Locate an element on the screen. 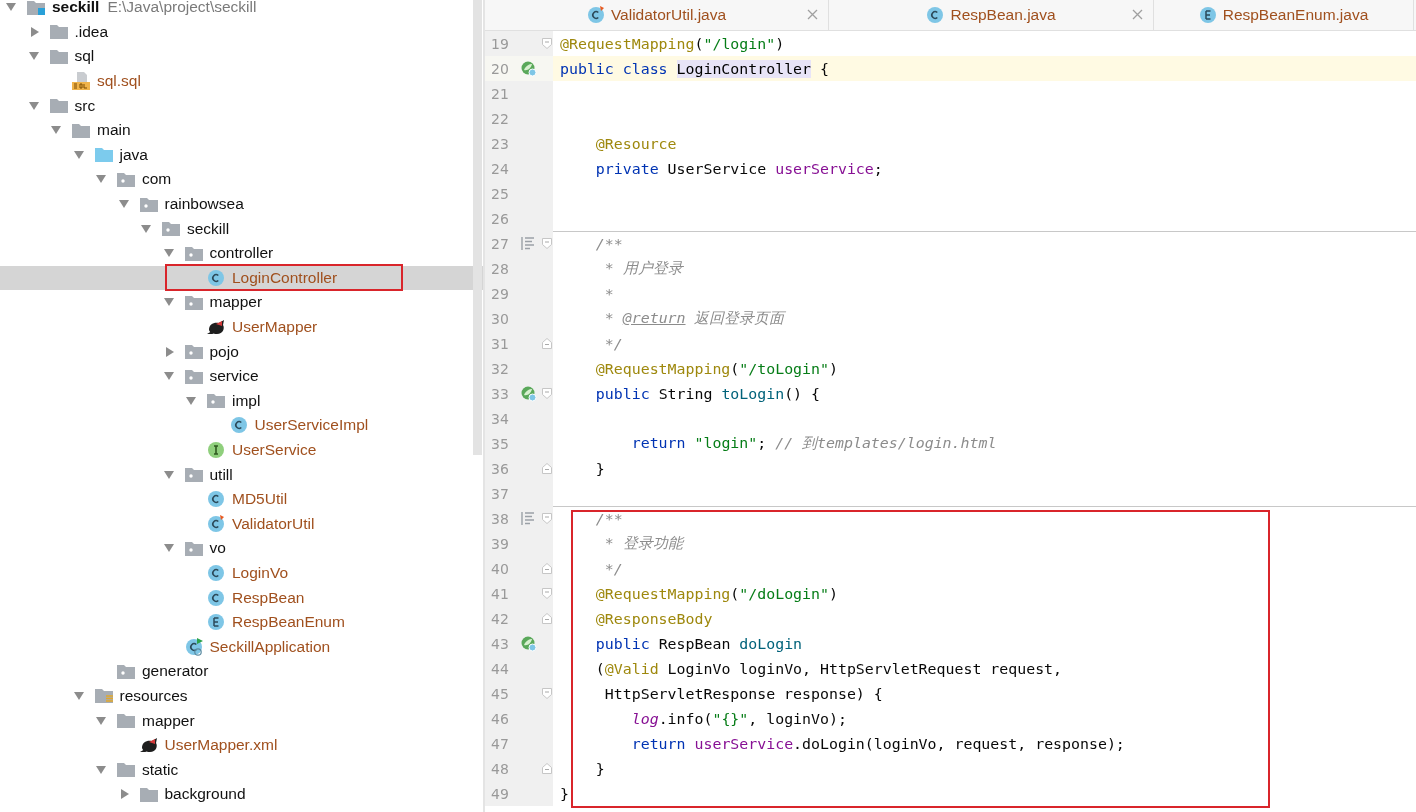 The image size is (1416, 812). code-line: HttpServletResponse response) { is located at coordinates (743, 693).